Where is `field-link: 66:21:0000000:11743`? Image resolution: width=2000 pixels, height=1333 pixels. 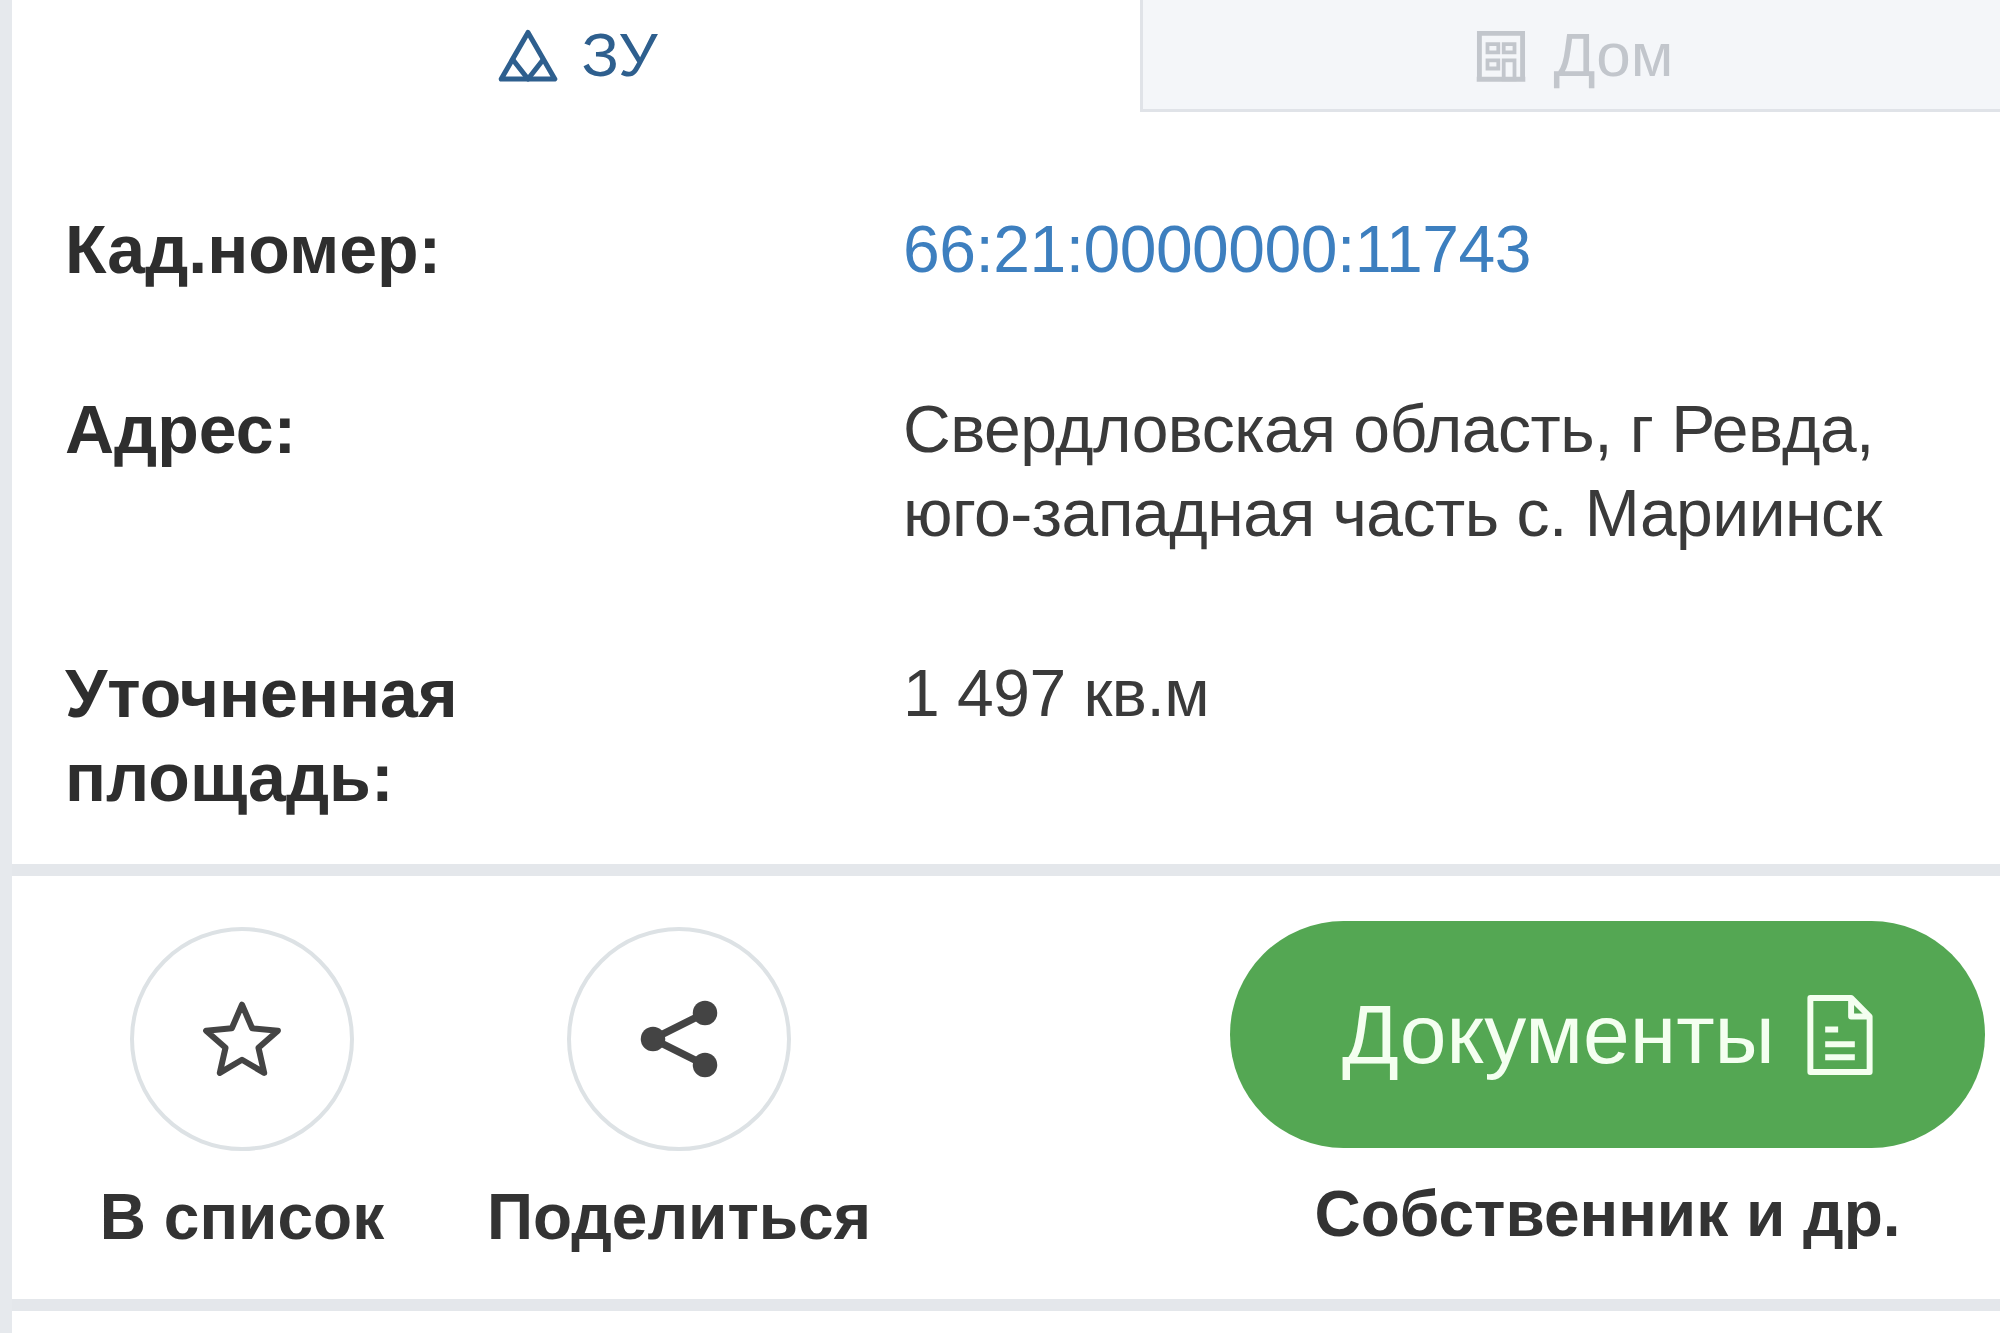 field-link: 66:21:0000000:11743 is located at coordinates (1217, 249).